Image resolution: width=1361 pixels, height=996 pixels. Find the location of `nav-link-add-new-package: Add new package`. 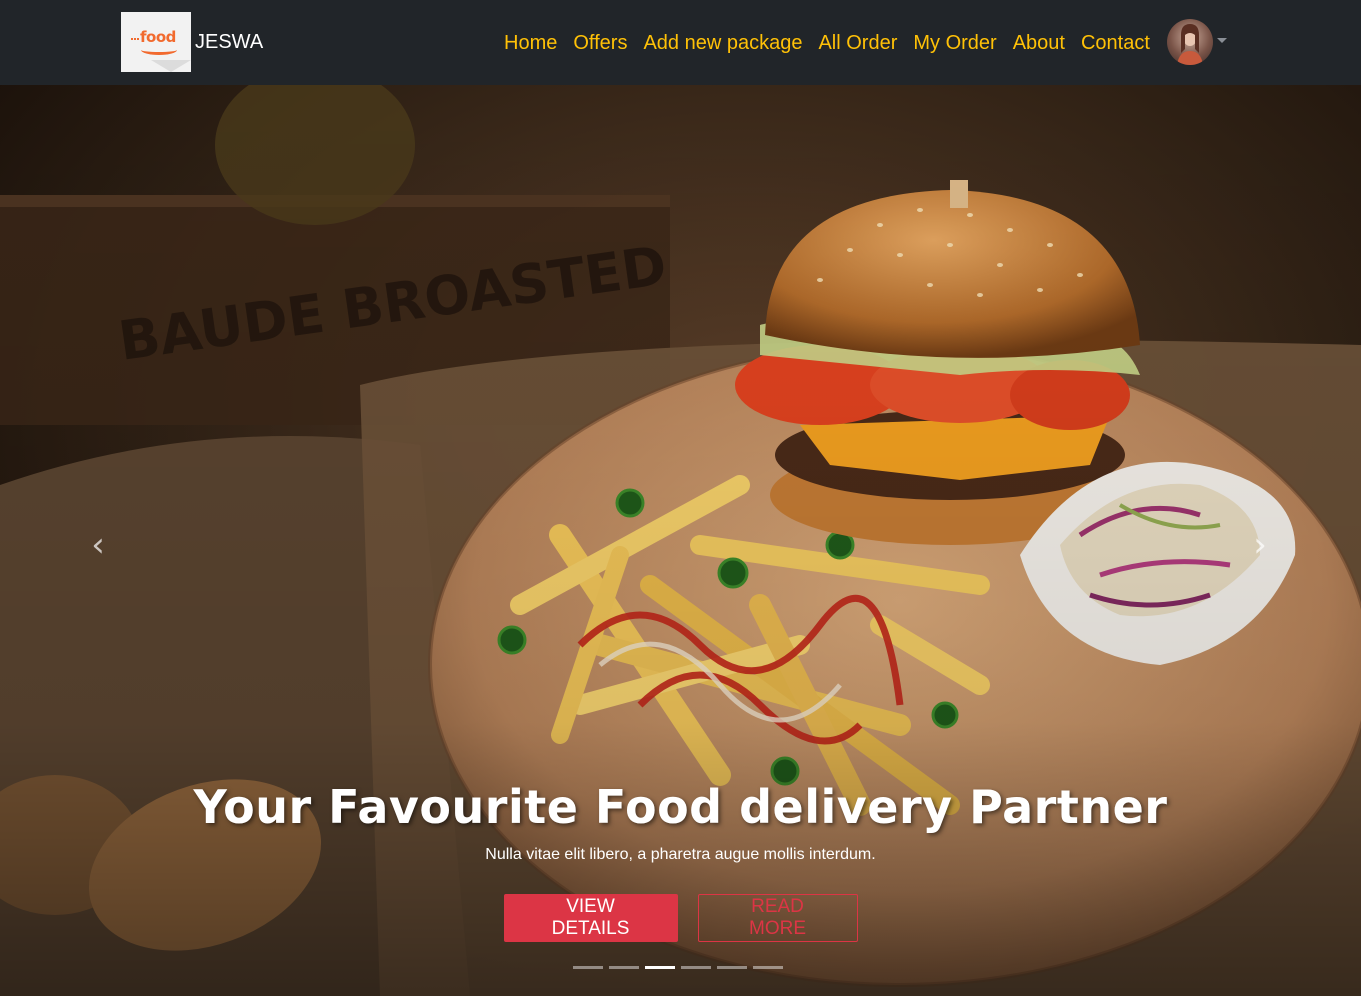

nav-link-add-new-package: Add new package is located at coordinates (722, 43).